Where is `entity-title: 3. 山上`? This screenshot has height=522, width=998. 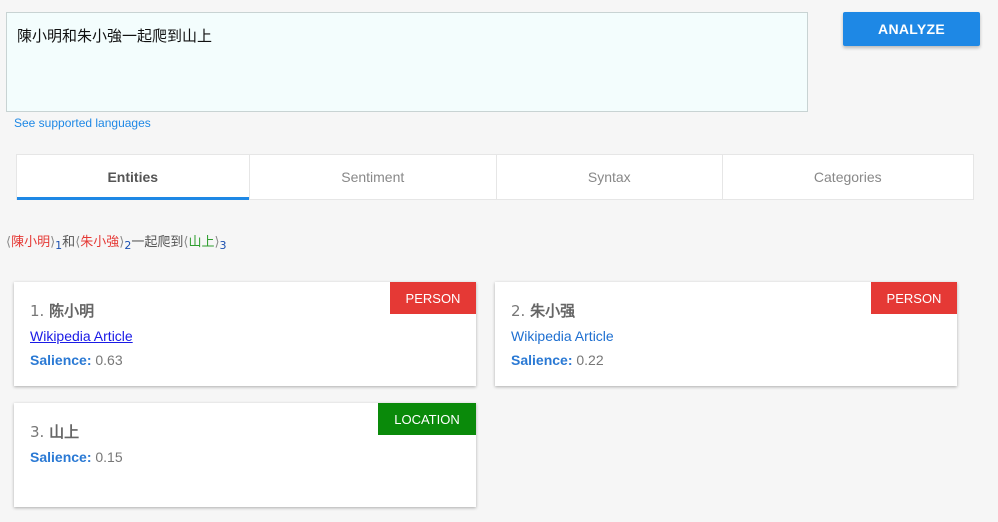 entity-title: 3. 山上 is located at coordinates (54, 431).